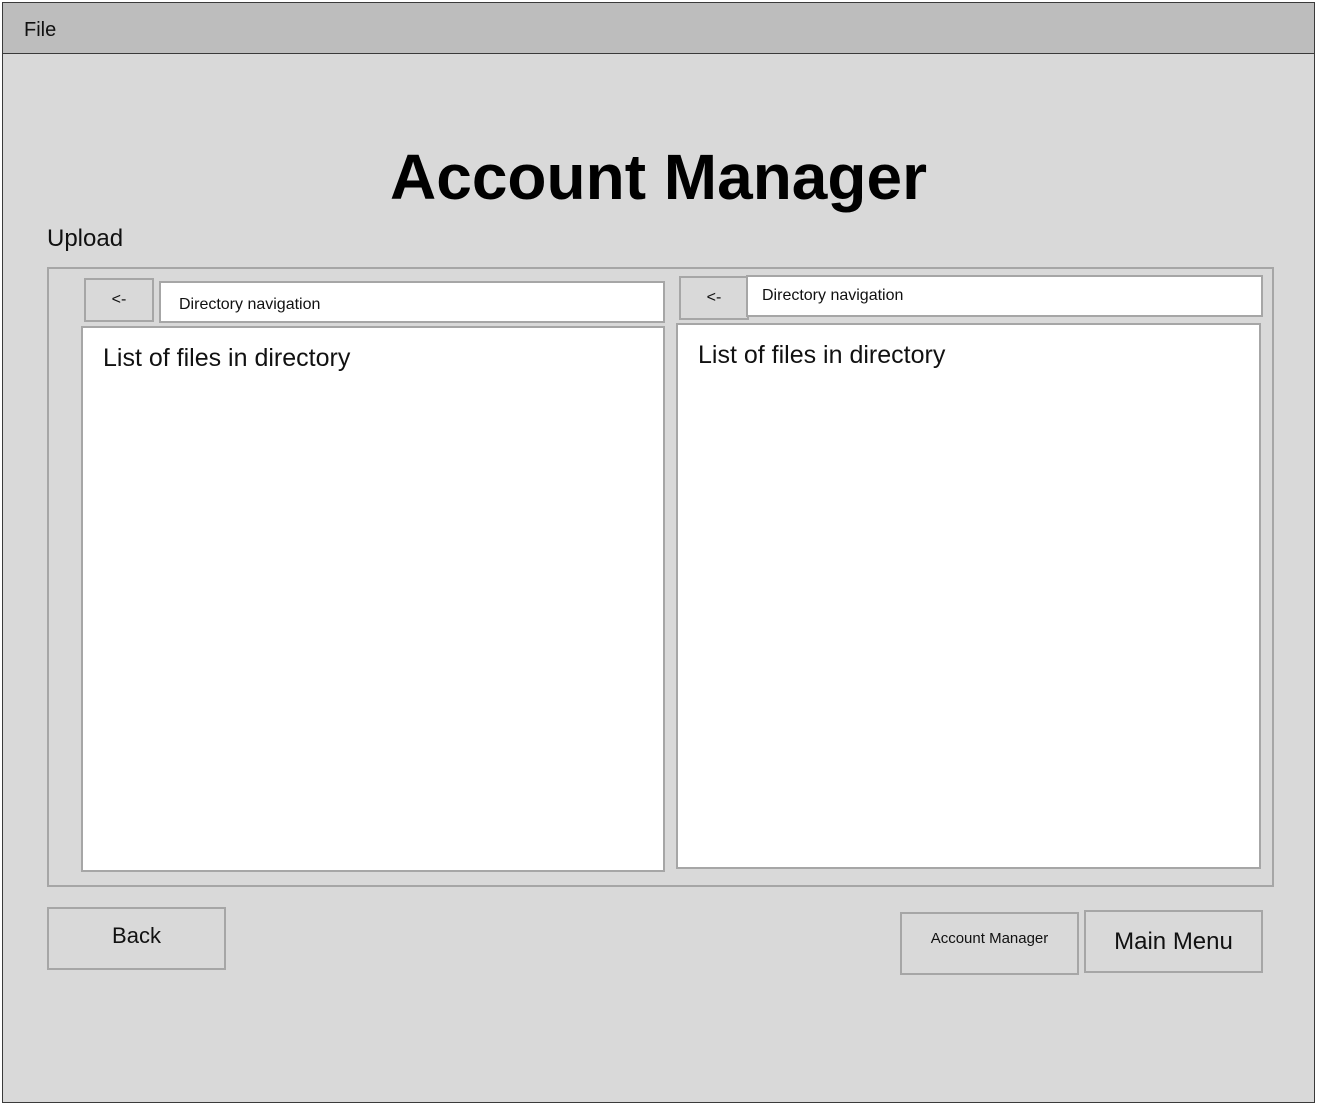 This screenshot has height=1106, width=1319. I want to click on section-label-upload: Upload, so click(85, 238).